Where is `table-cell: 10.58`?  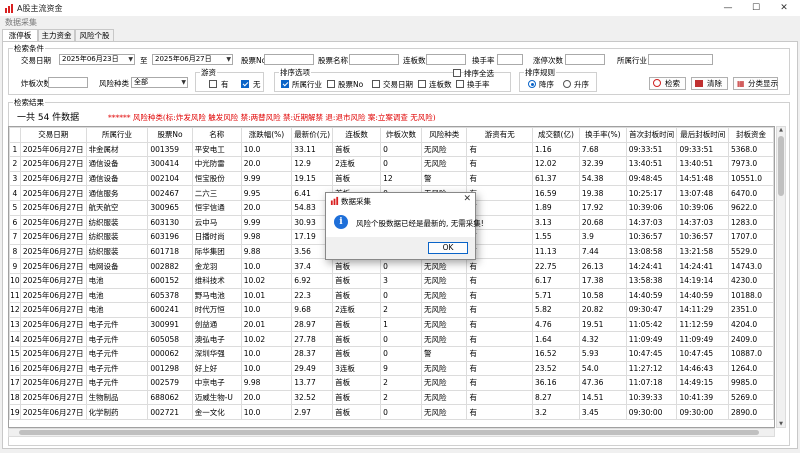 table-cell: 10.58 is located at coordinates (602, 295).